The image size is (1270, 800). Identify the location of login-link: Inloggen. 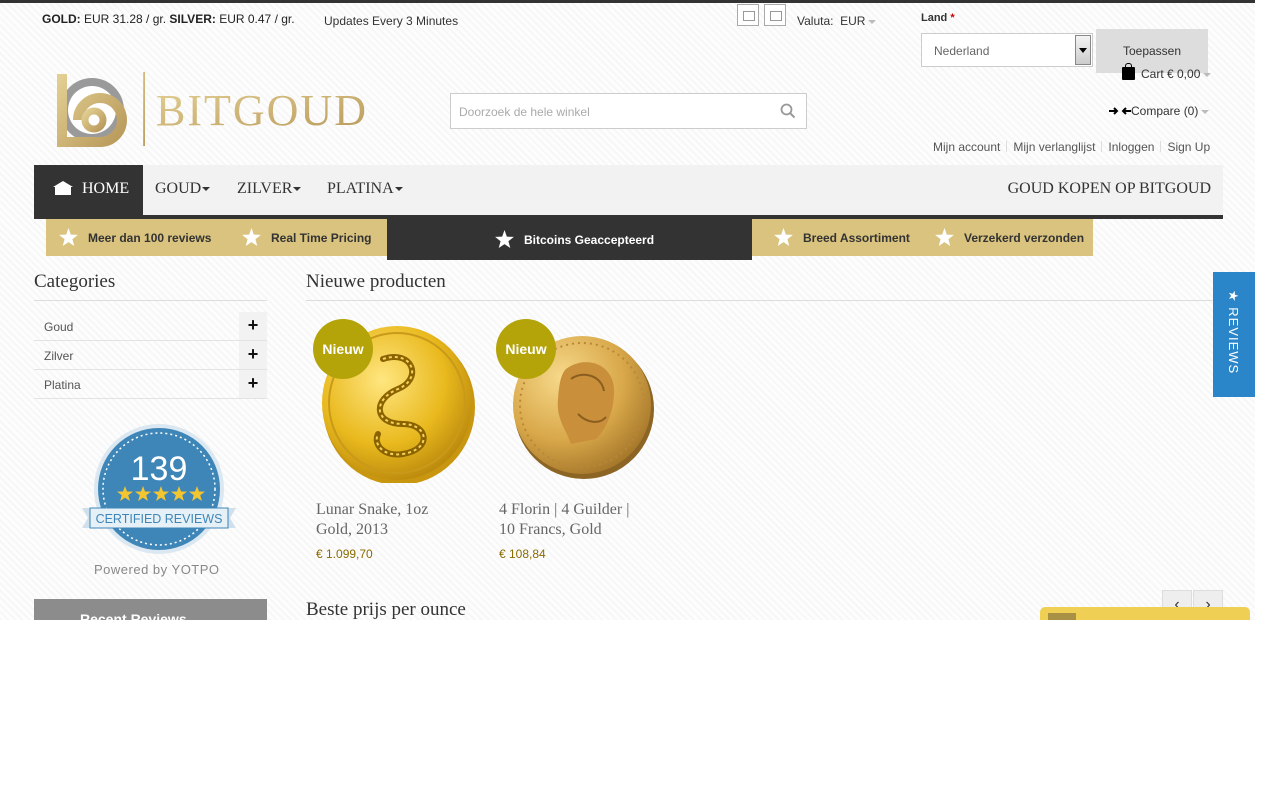
(1131, 147).